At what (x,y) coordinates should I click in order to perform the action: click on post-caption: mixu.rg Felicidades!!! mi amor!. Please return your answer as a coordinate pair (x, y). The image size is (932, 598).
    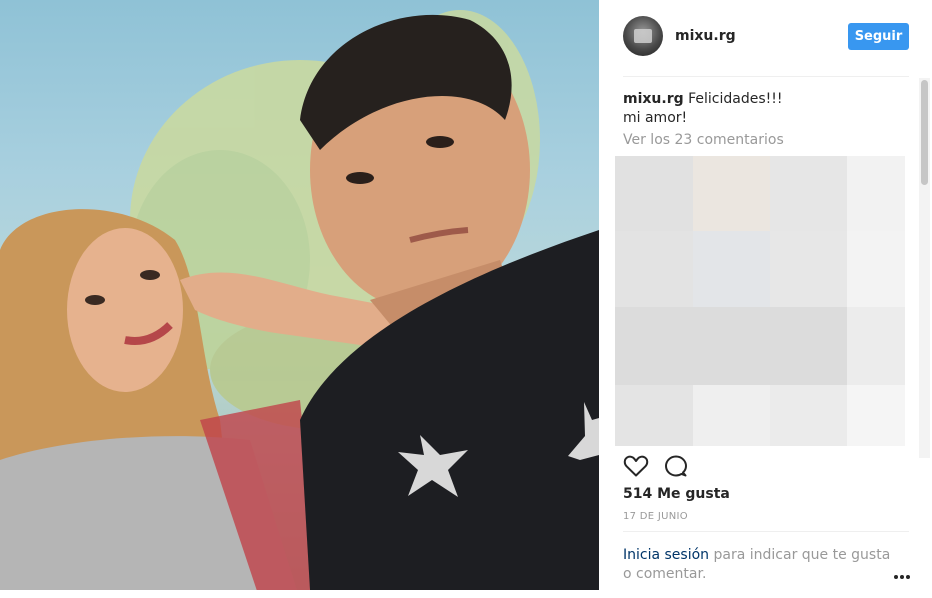
    Looking at the image, I should click on (763, 109).